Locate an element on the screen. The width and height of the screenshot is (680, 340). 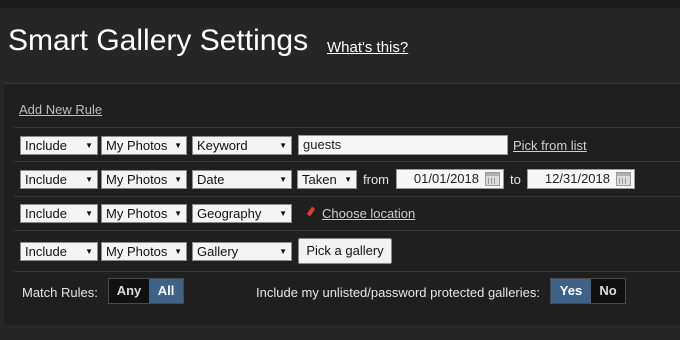
rule-2-field-value: Date is located at coordinates (211, 179).